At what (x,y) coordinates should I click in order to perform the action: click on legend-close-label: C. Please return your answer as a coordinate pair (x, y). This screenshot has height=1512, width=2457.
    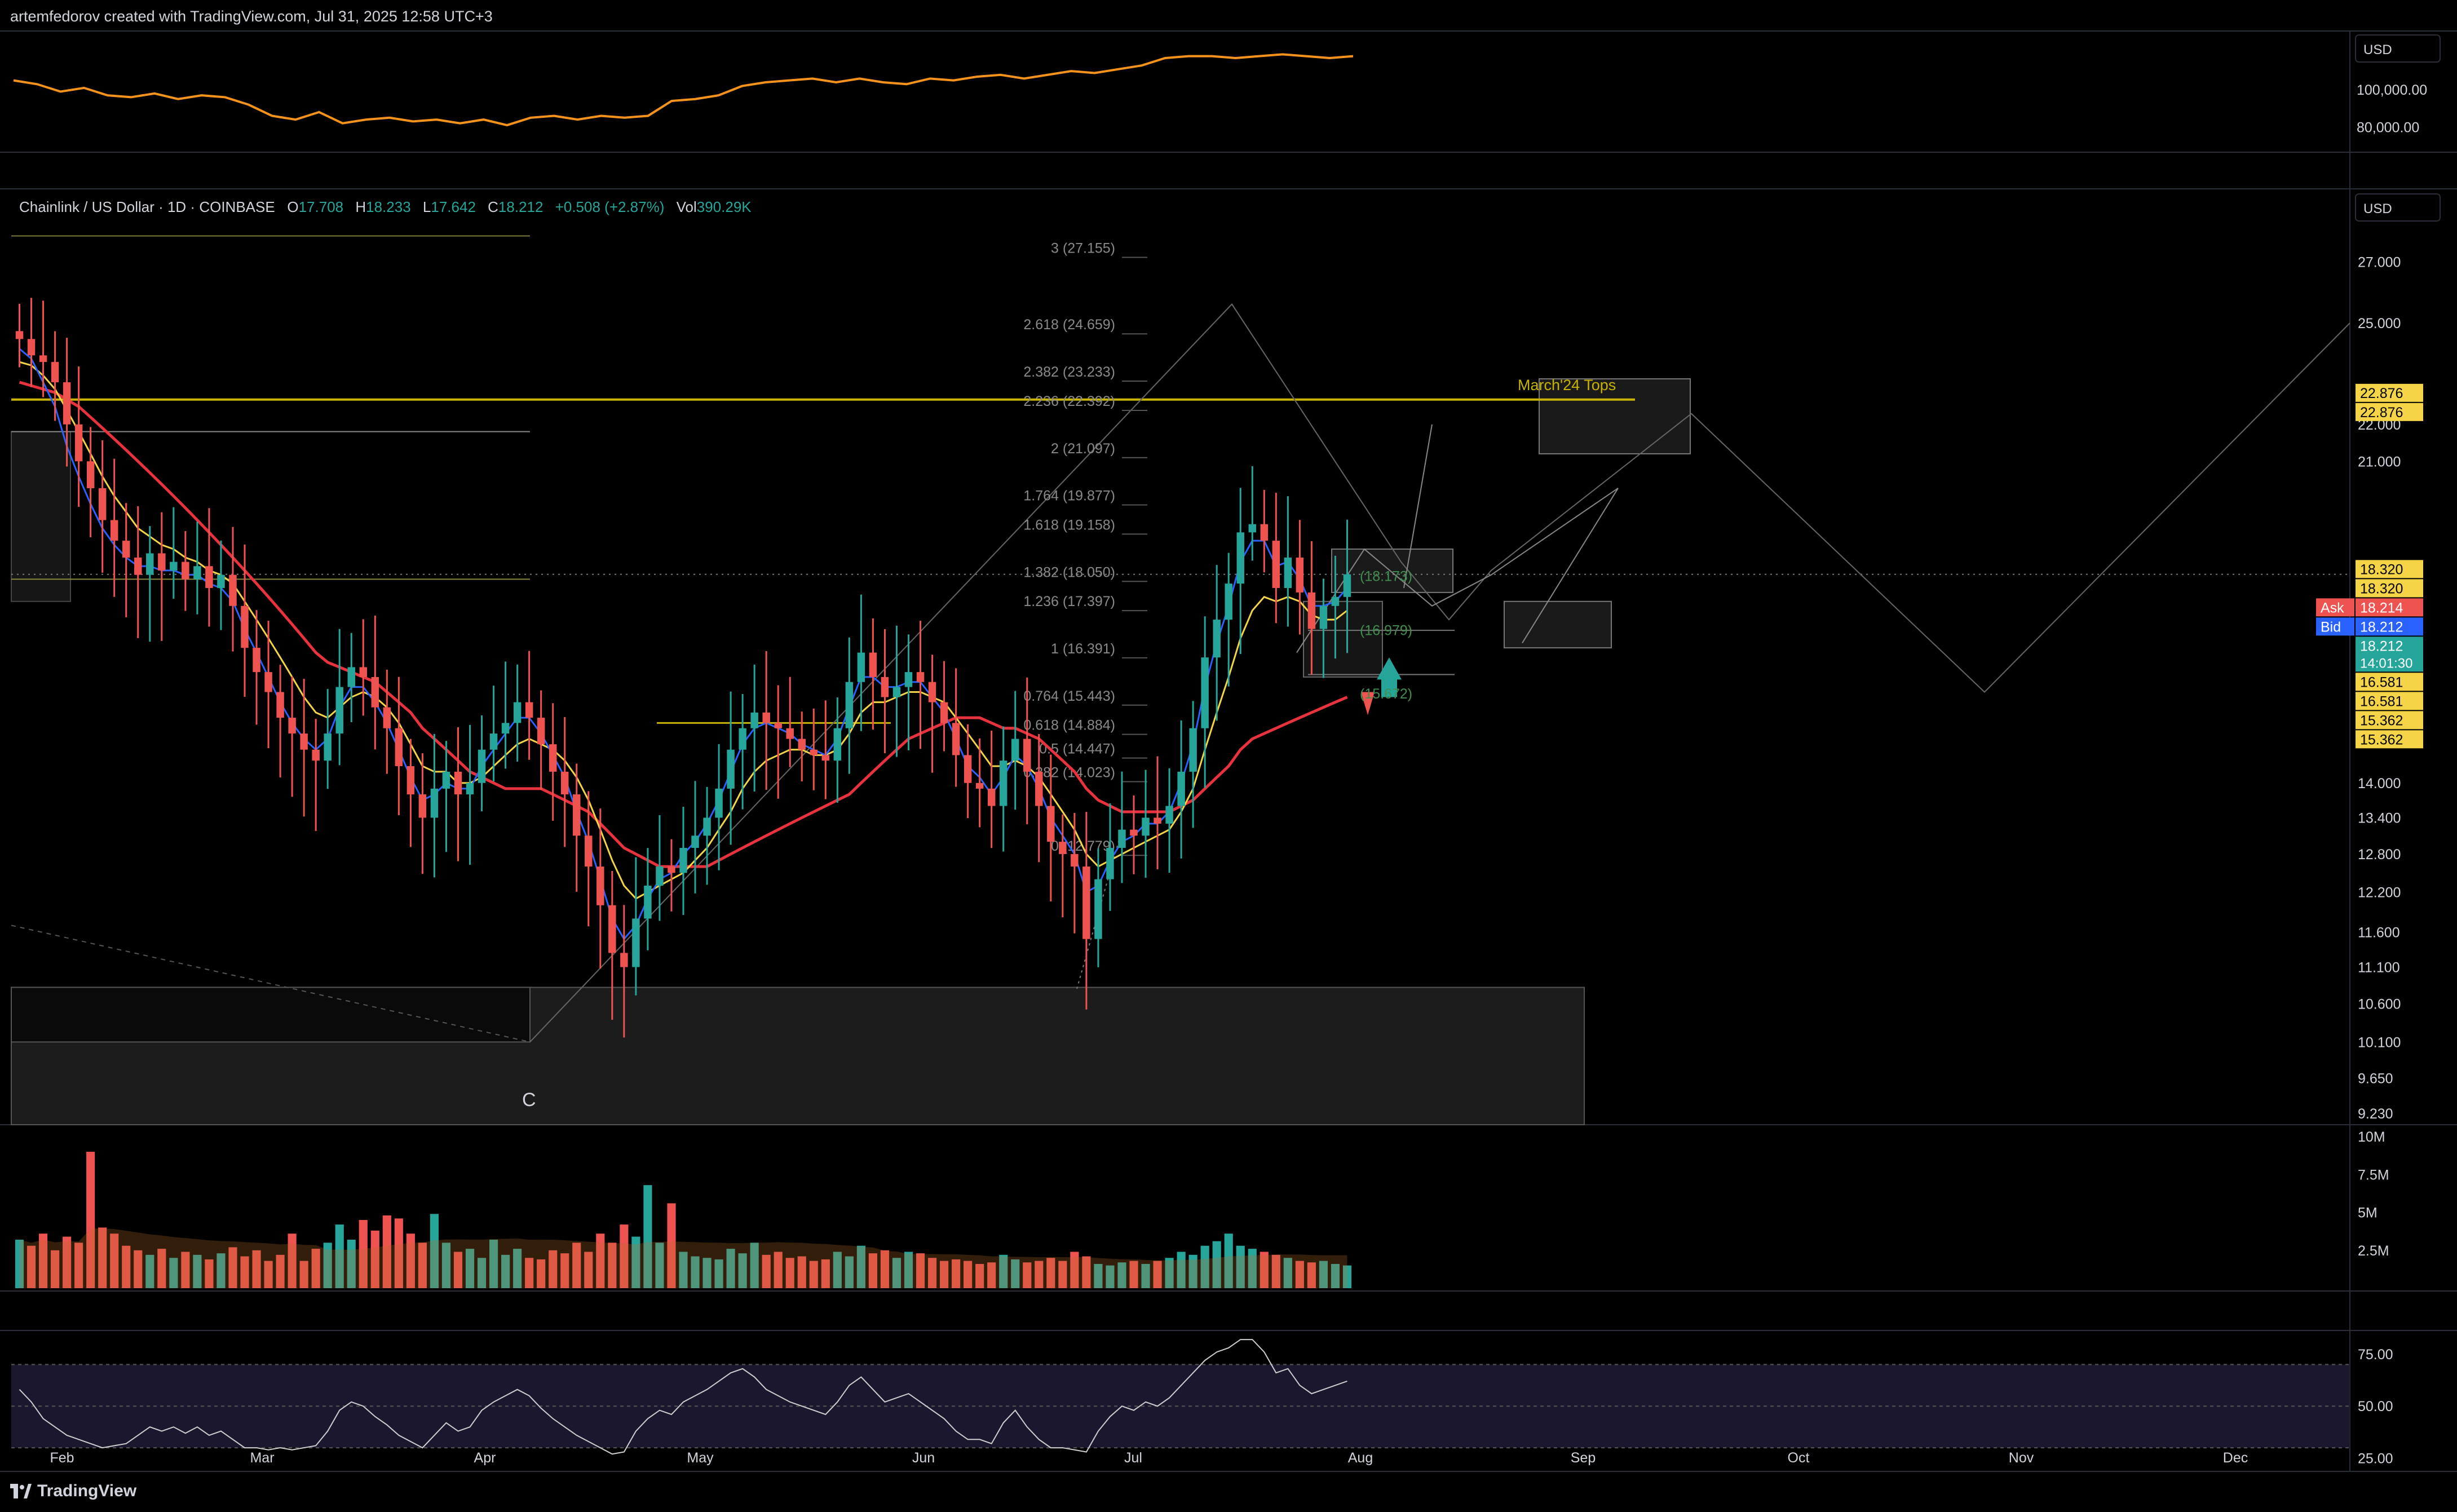
    Looking at the image, I should click on (493, 206).